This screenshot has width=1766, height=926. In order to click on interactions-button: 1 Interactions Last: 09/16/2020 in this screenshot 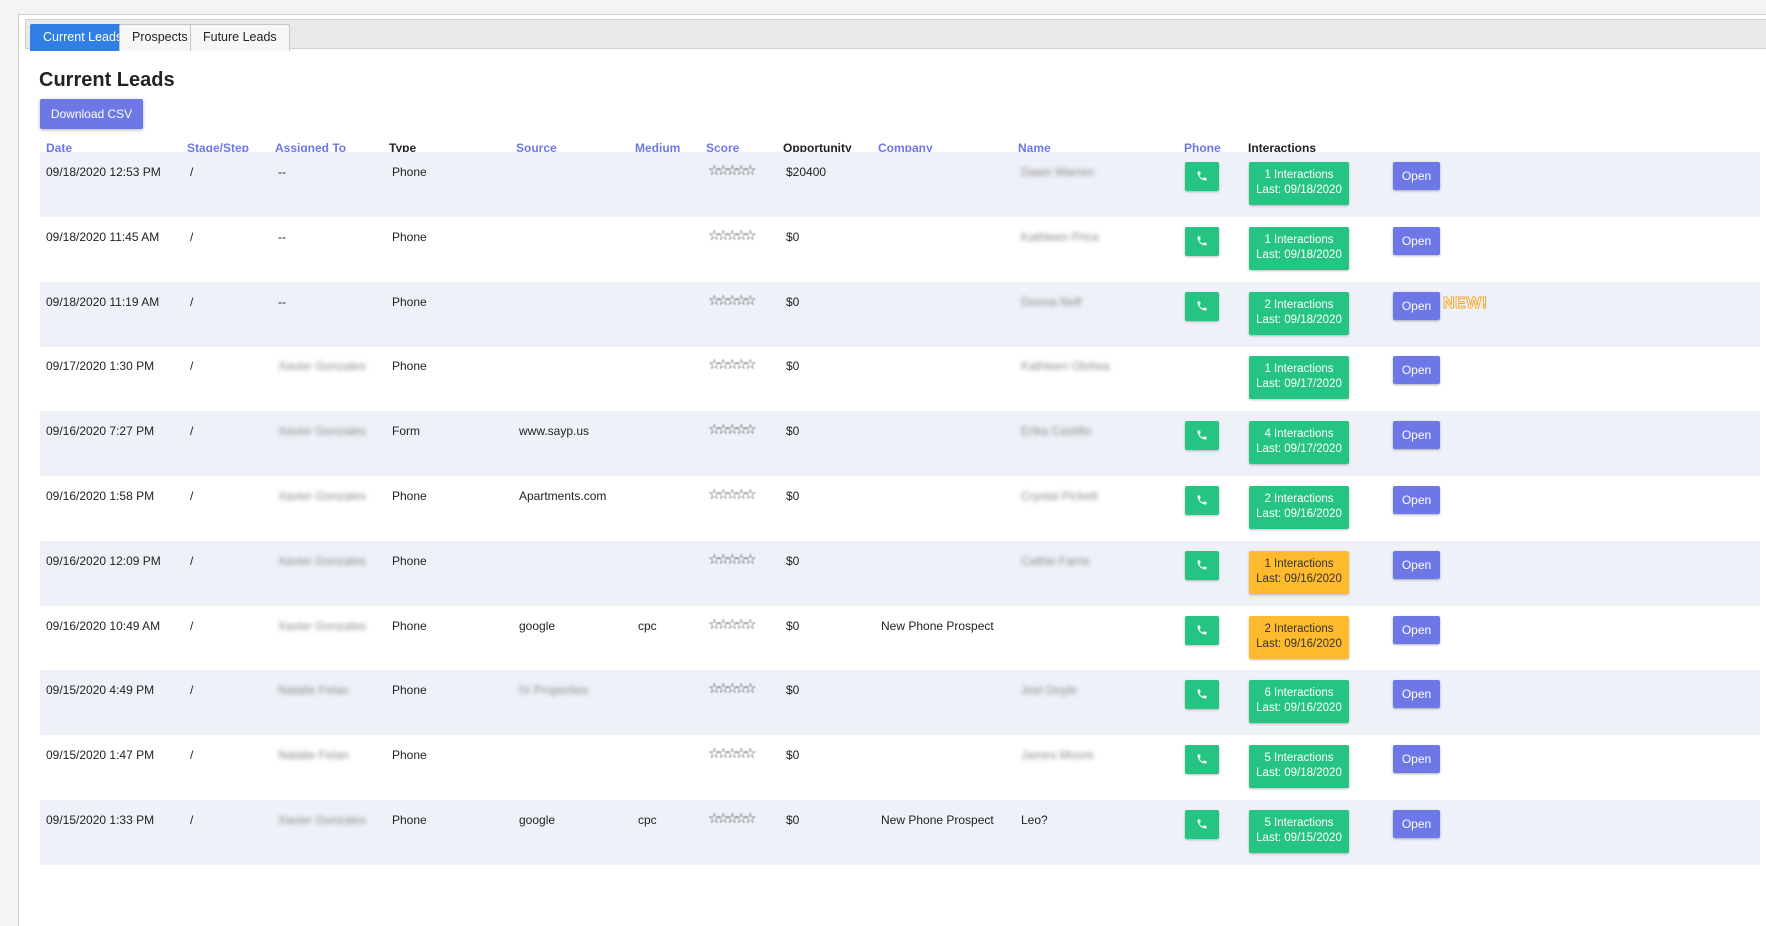, I will do `click(1299, 572)`.